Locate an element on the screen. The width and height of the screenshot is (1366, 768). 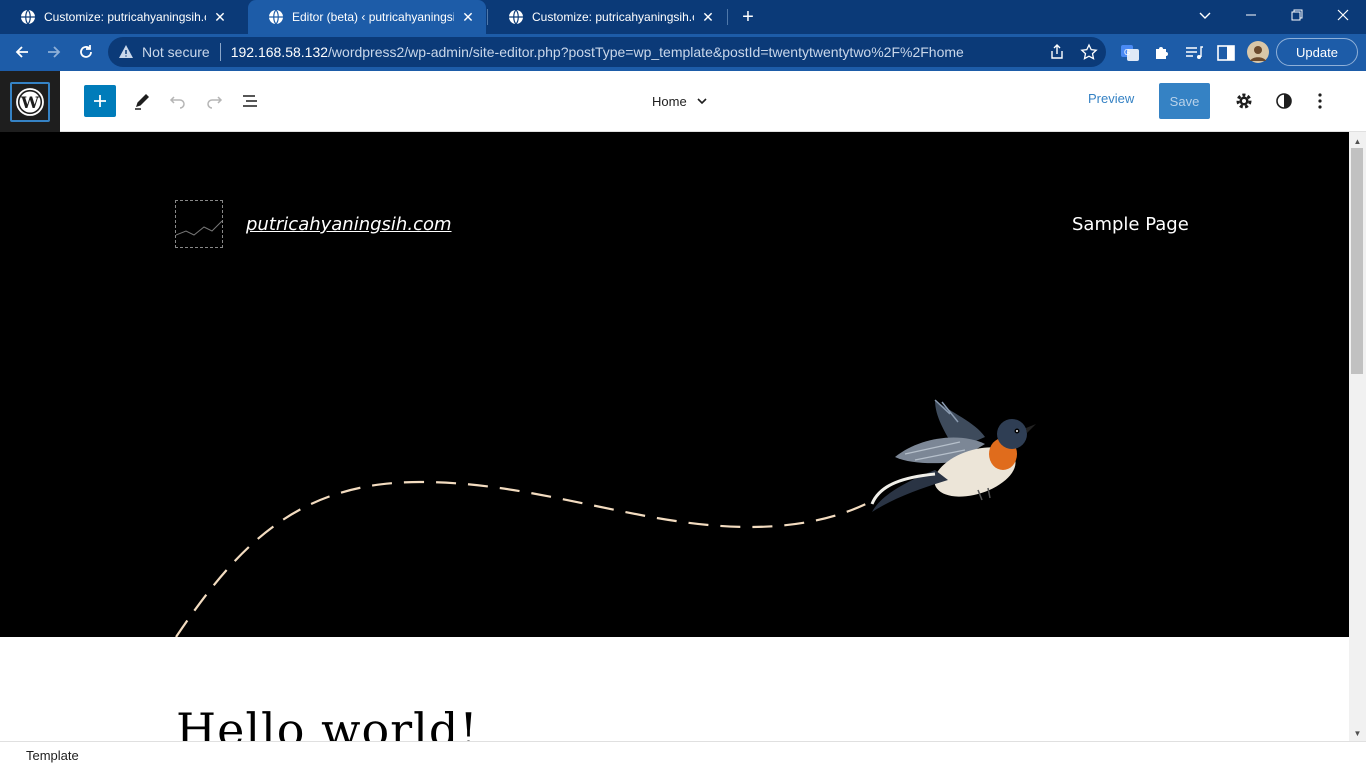
security-label: Not secure is located at coordinates (176, 52).